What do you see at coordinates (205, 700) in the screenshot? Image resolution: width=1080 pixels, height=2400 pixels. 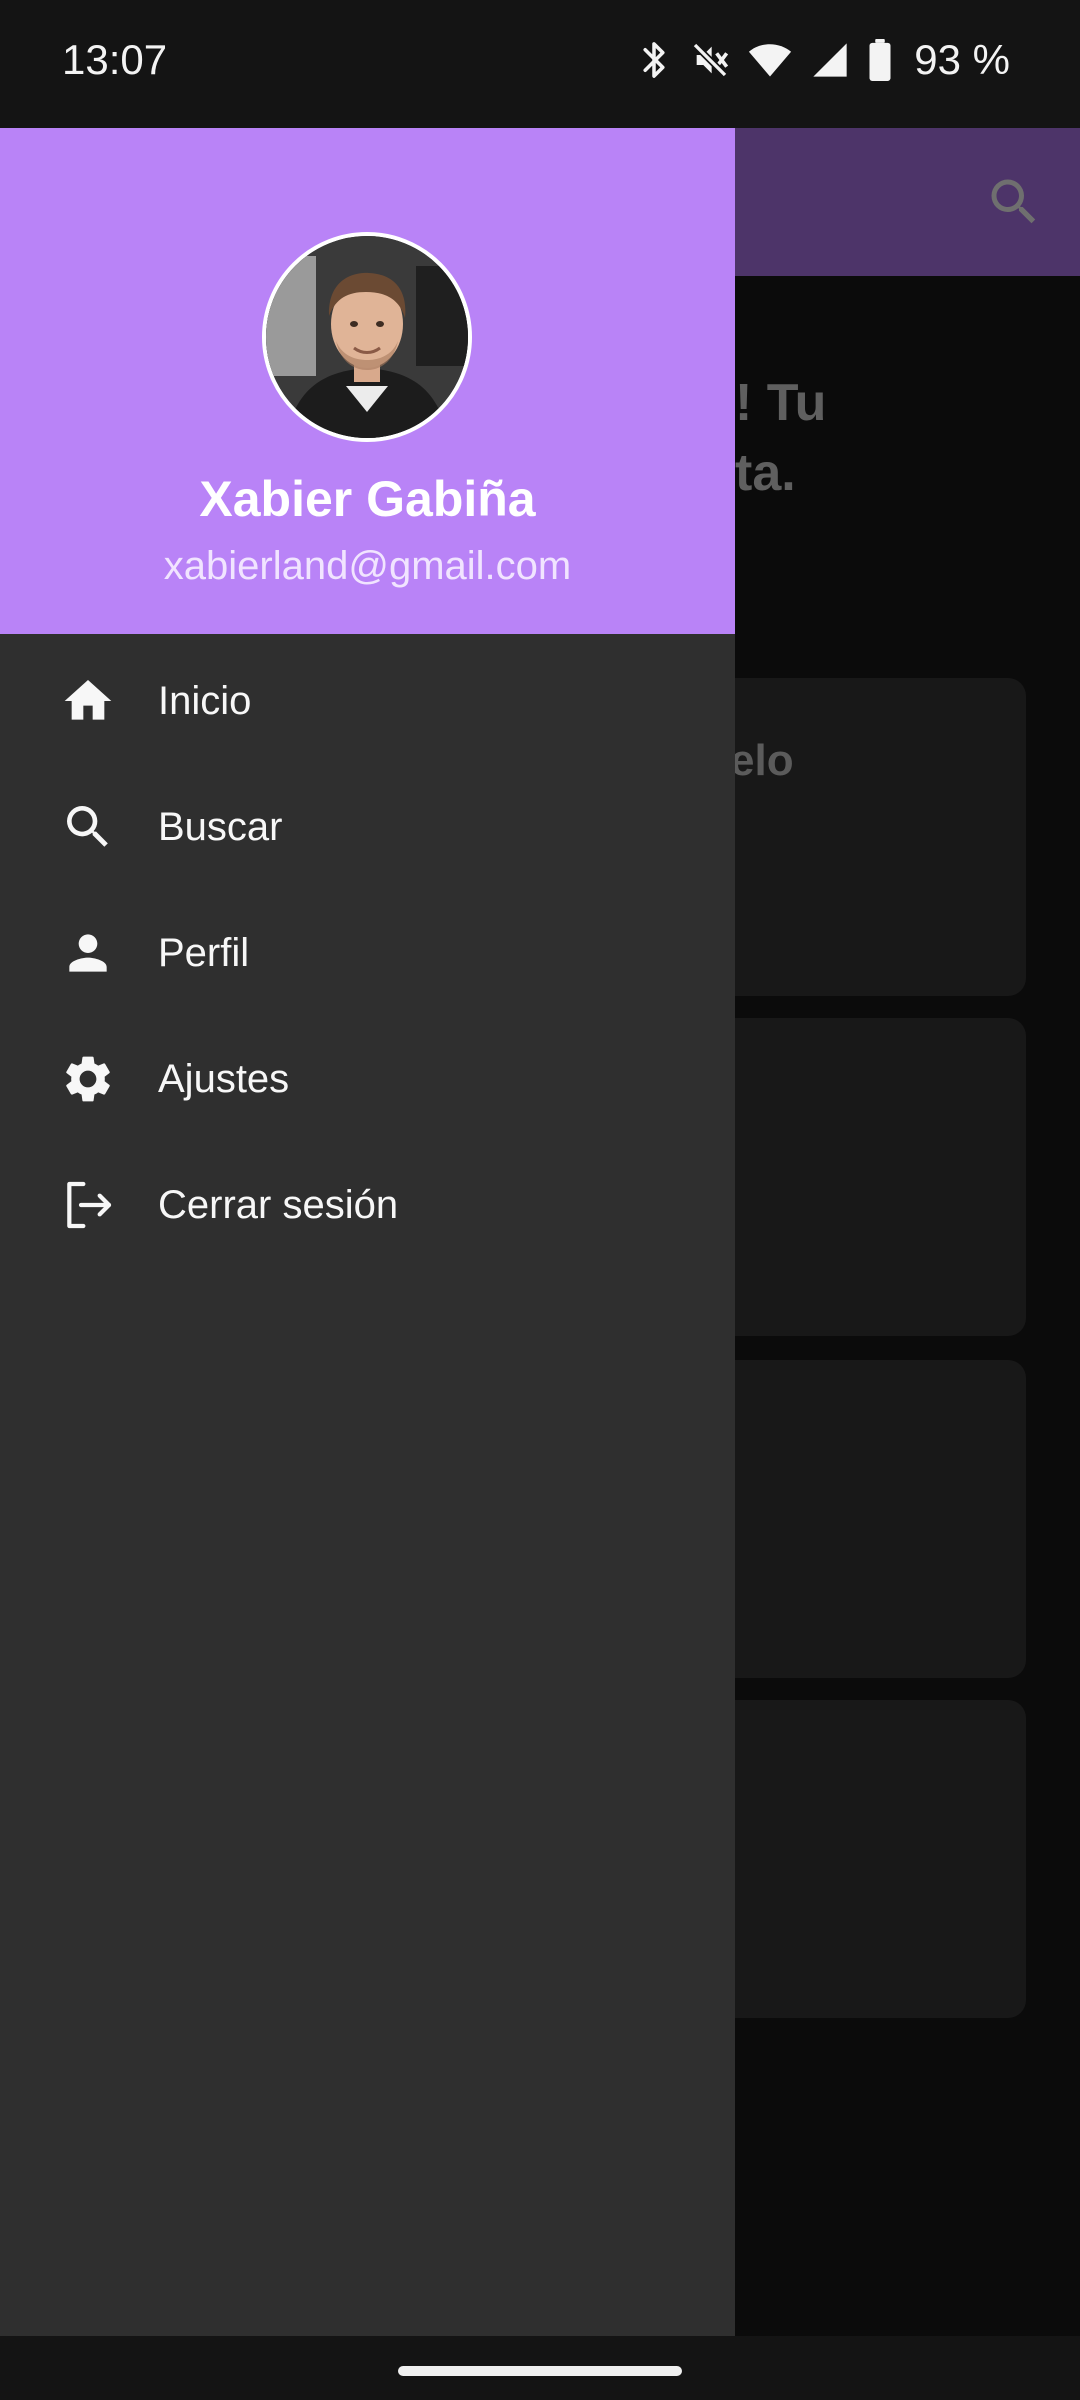 I see `menu-item-label: Inicio` at bounding box center [205, 700].